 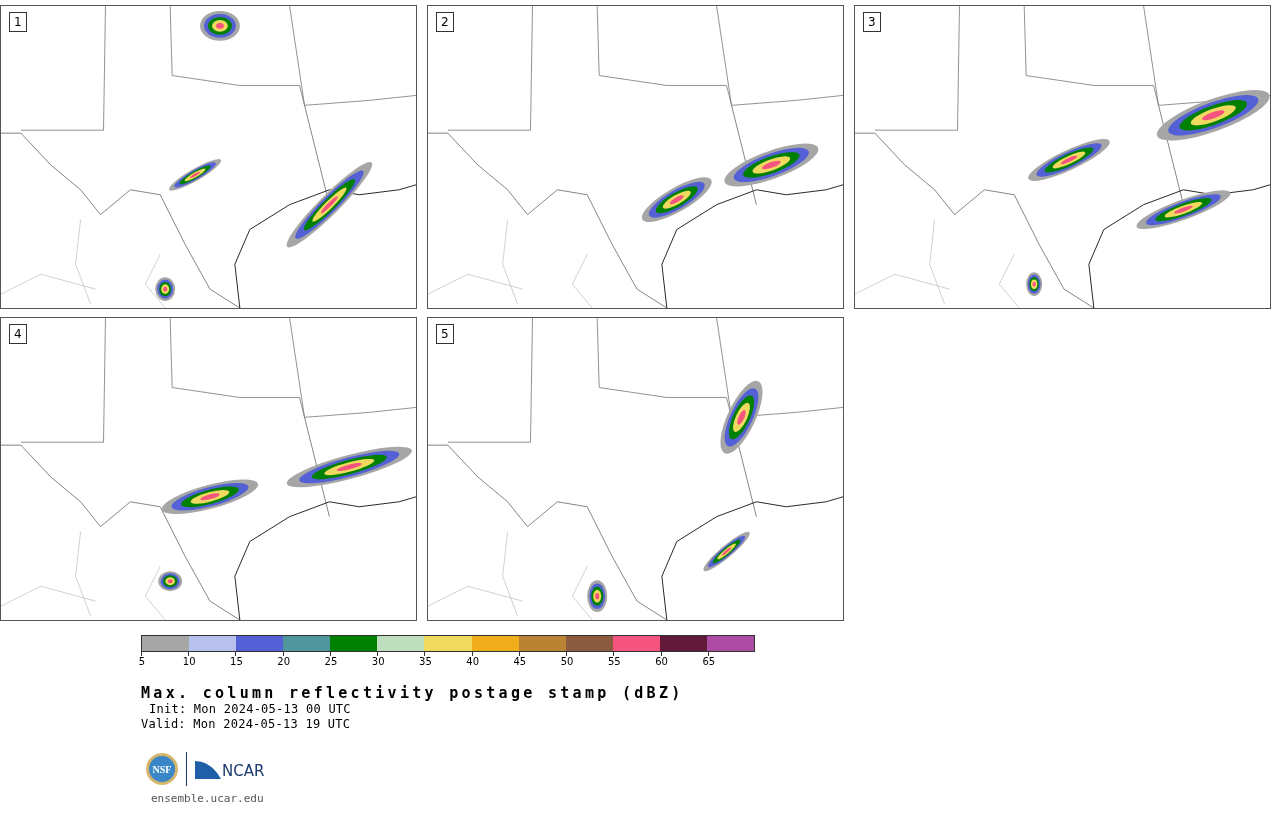 I want to click on tick-label: 5, so click(x=142, y=662).